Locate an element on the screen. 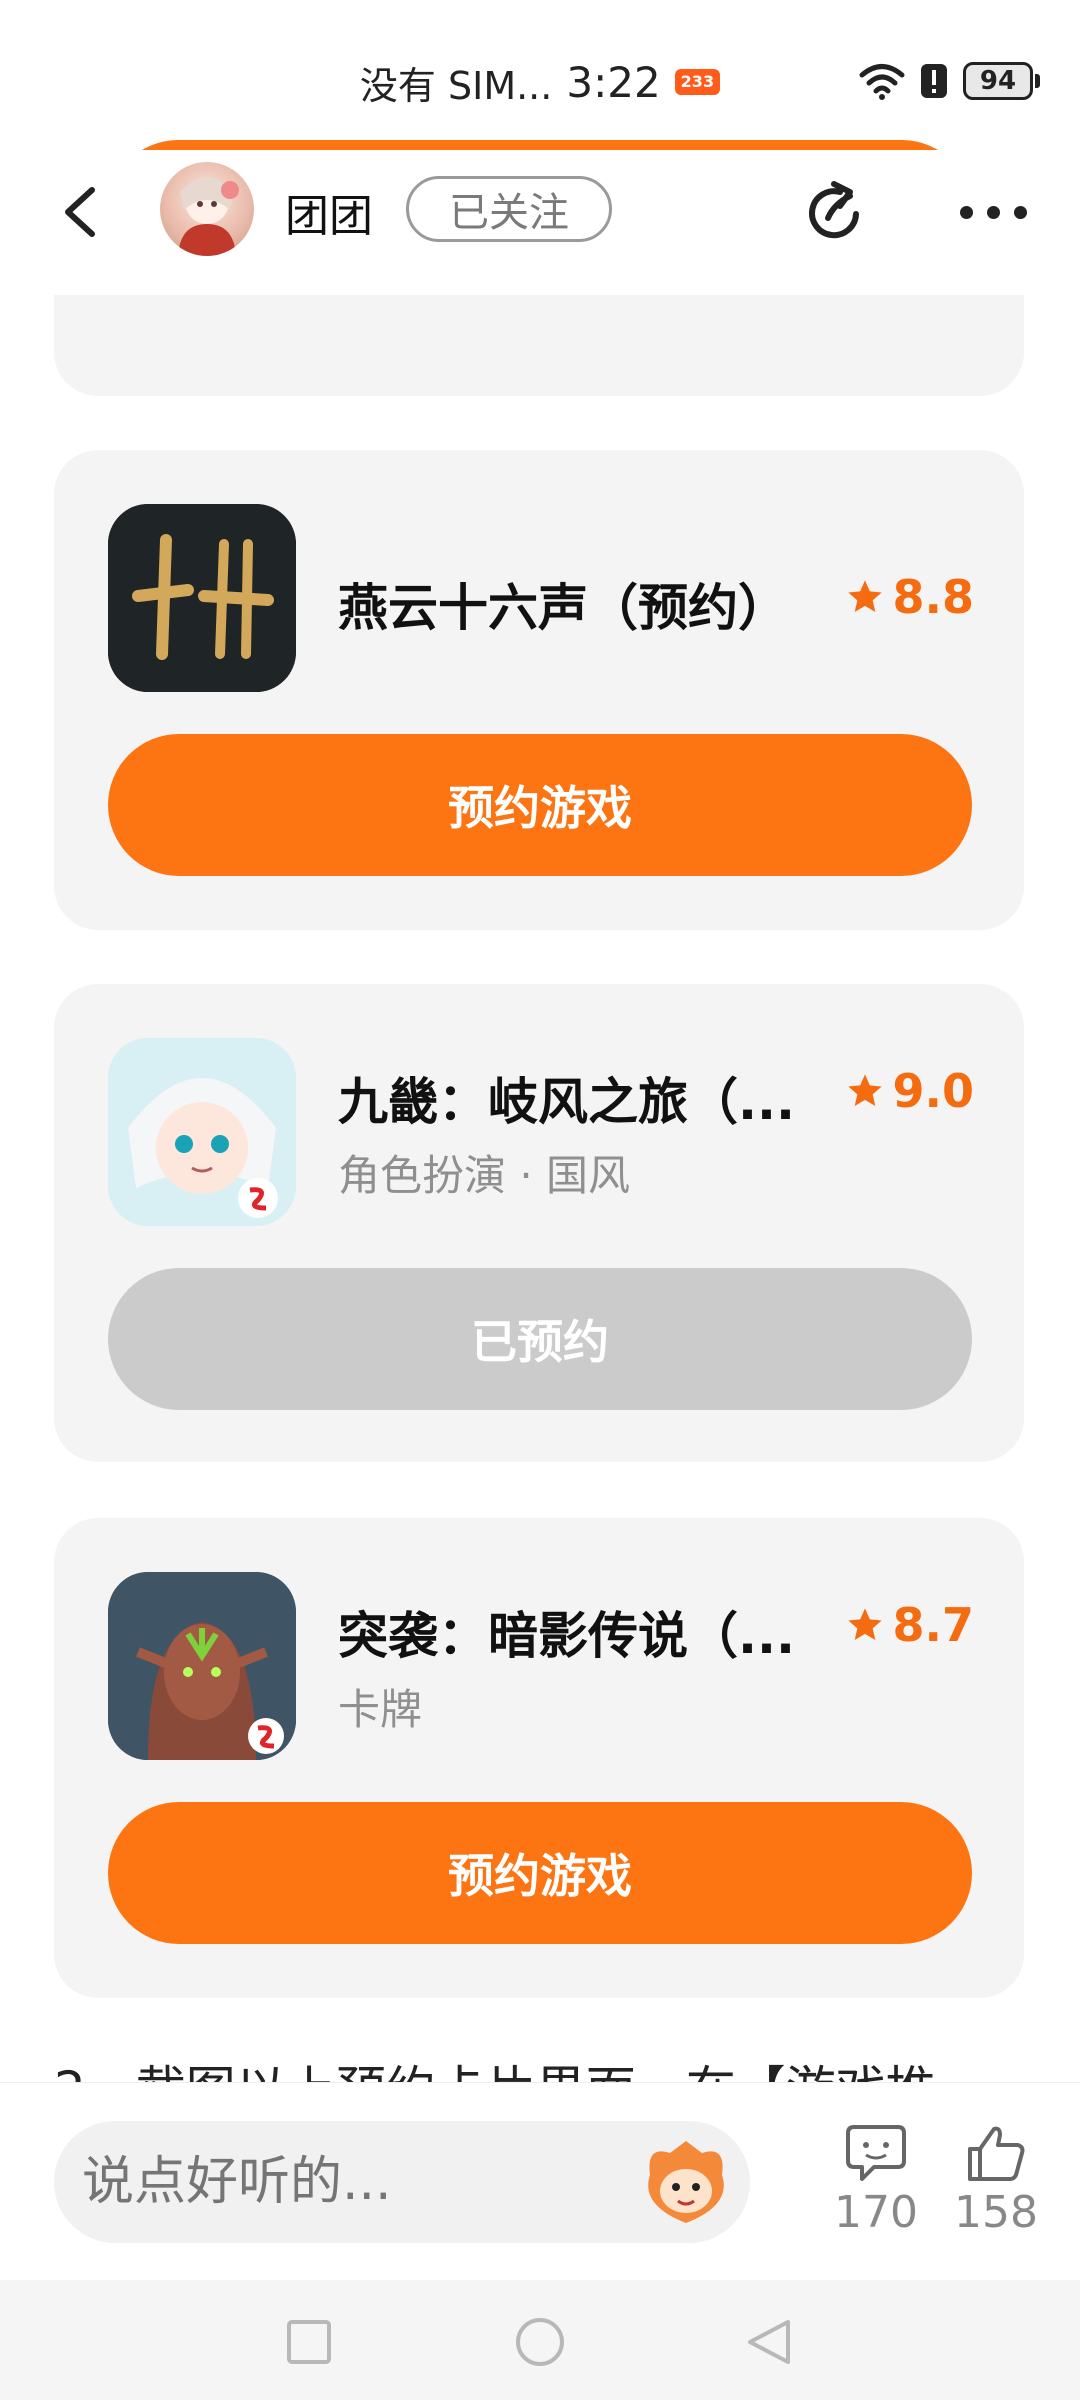 This screenshot has width=1080, height=2400. avatar is located at coordinates (207, 209).